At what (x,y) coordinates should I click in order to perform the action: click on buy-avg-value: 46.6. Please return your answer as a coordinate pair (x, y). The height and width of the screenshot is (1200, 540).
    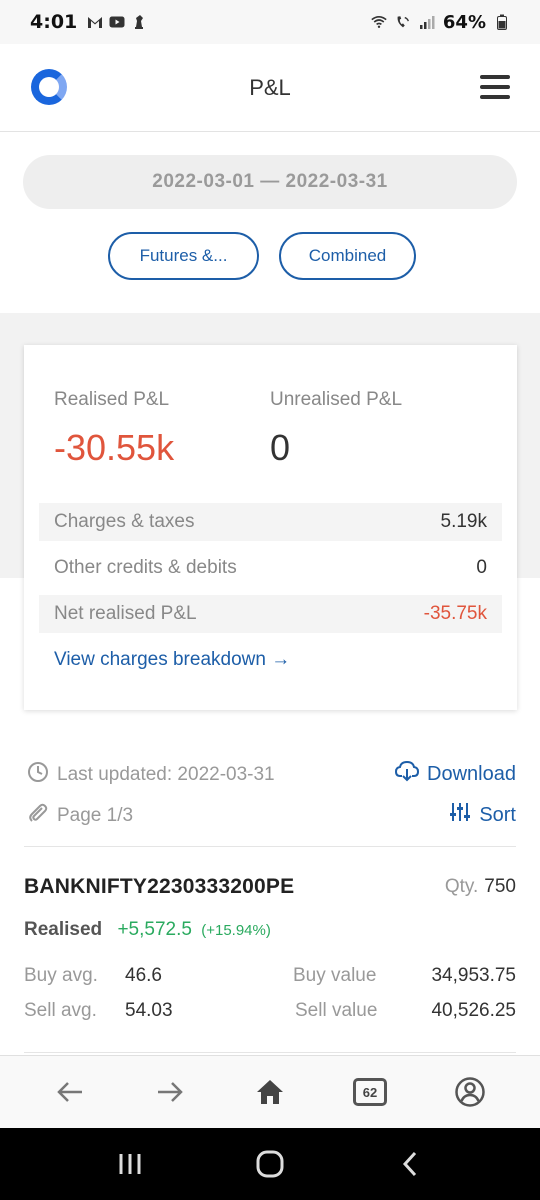
    Looking at the image, I should click on (143, 976).